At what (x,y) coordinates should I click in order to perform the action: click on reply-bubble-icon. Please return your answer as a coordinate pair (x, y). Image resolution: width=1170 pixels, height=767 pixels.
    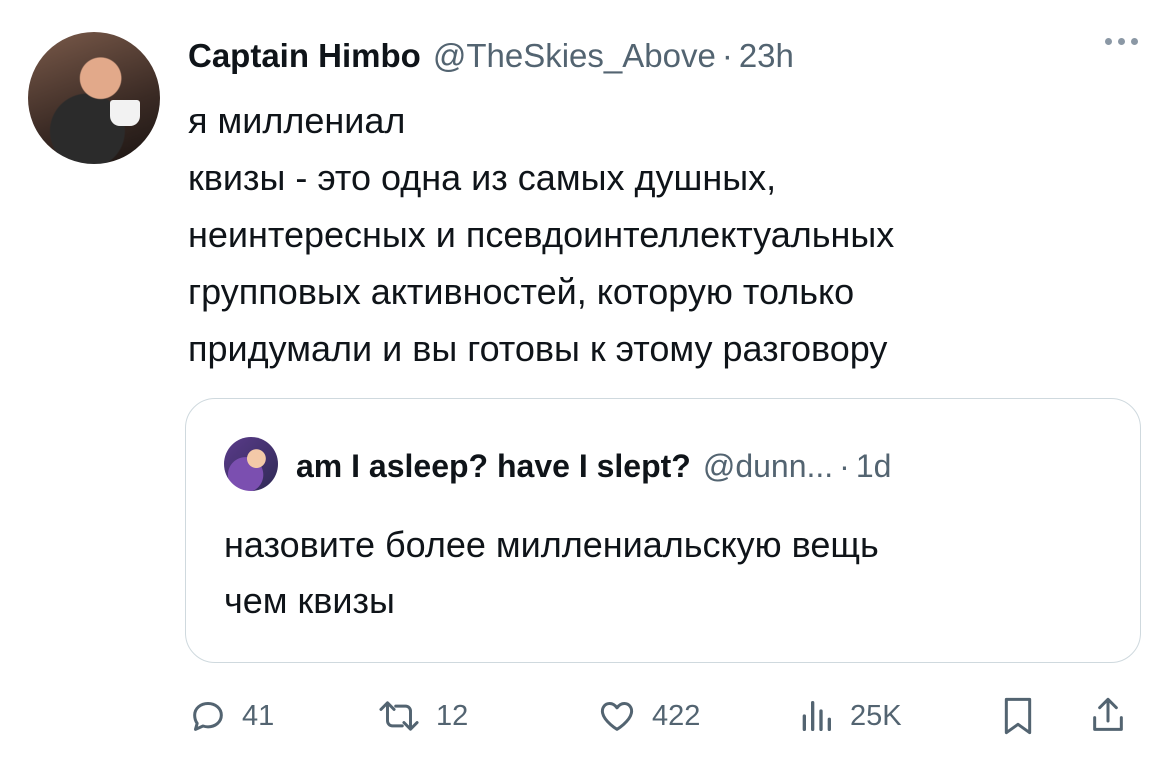
    Looking at the image, I should click on (208, 716).